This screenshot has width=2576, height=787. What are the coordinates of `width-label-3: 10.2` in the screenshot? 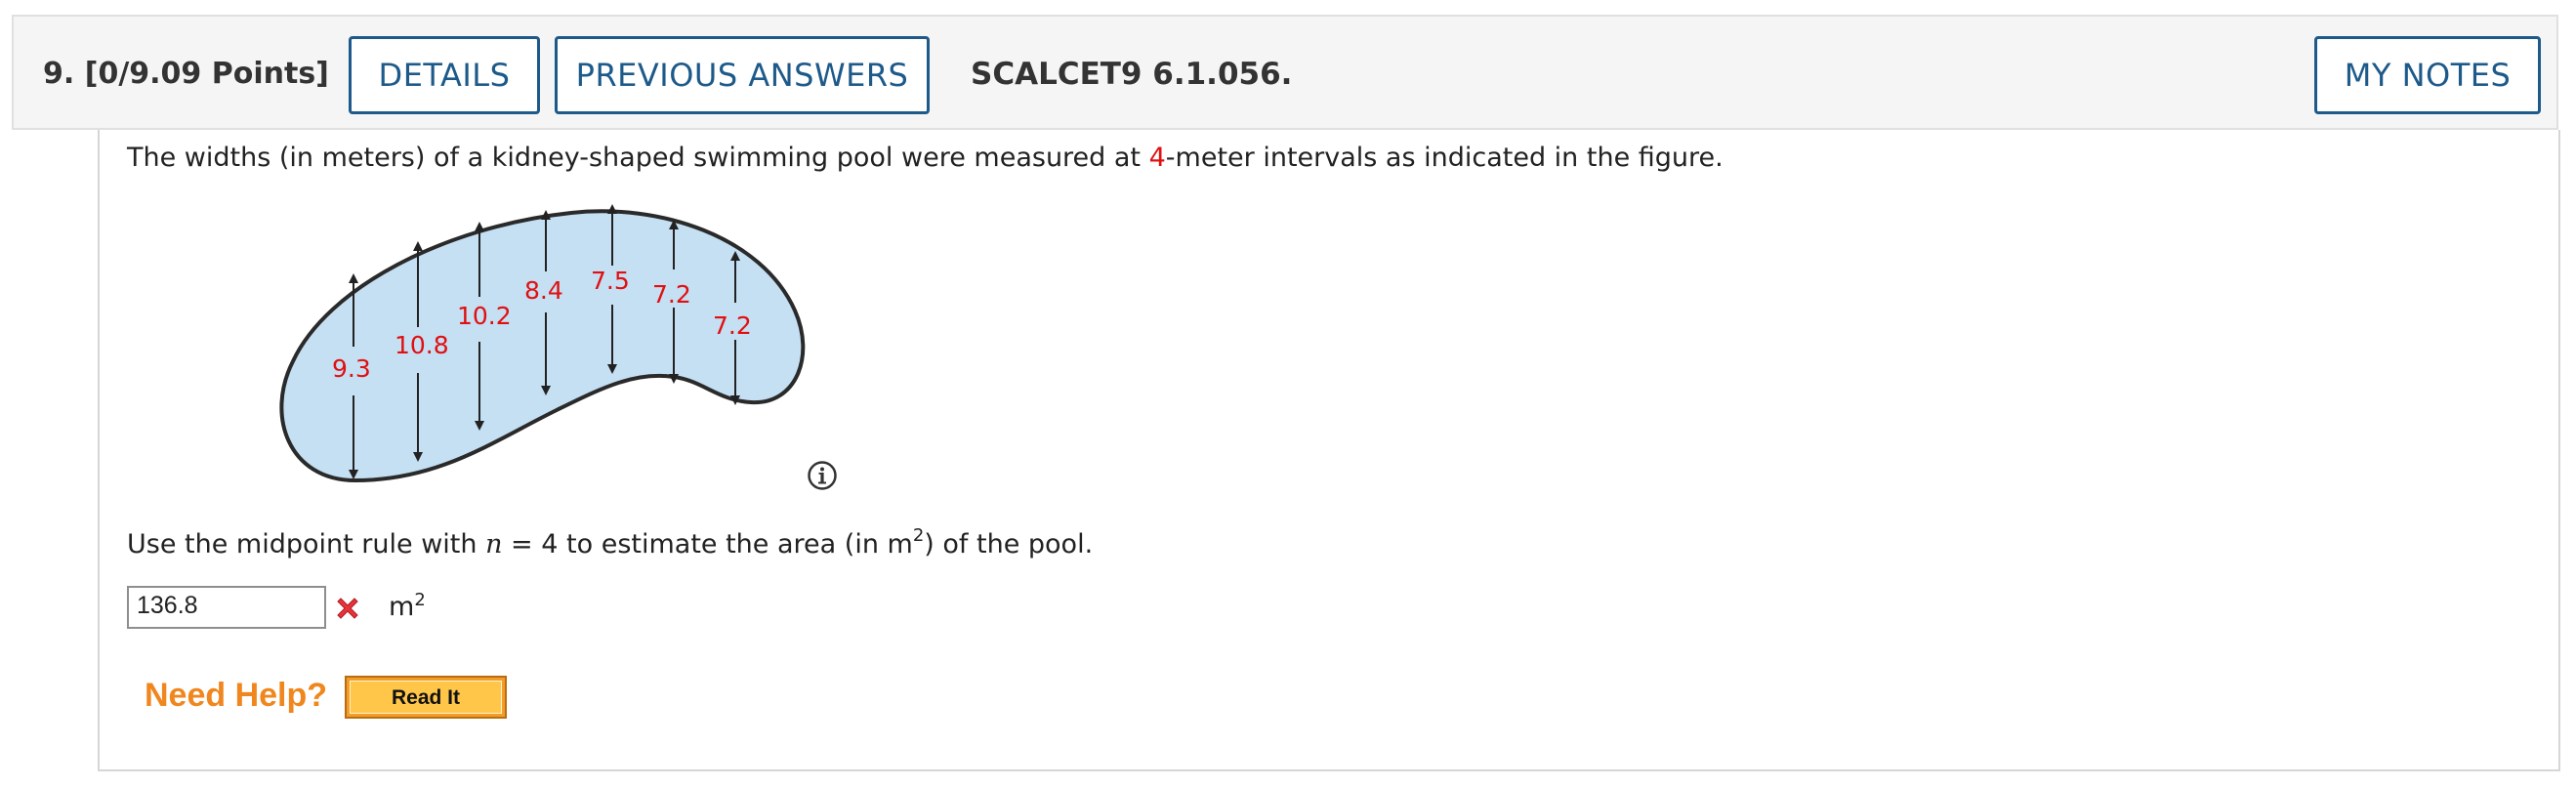 It's located at (484, 316).